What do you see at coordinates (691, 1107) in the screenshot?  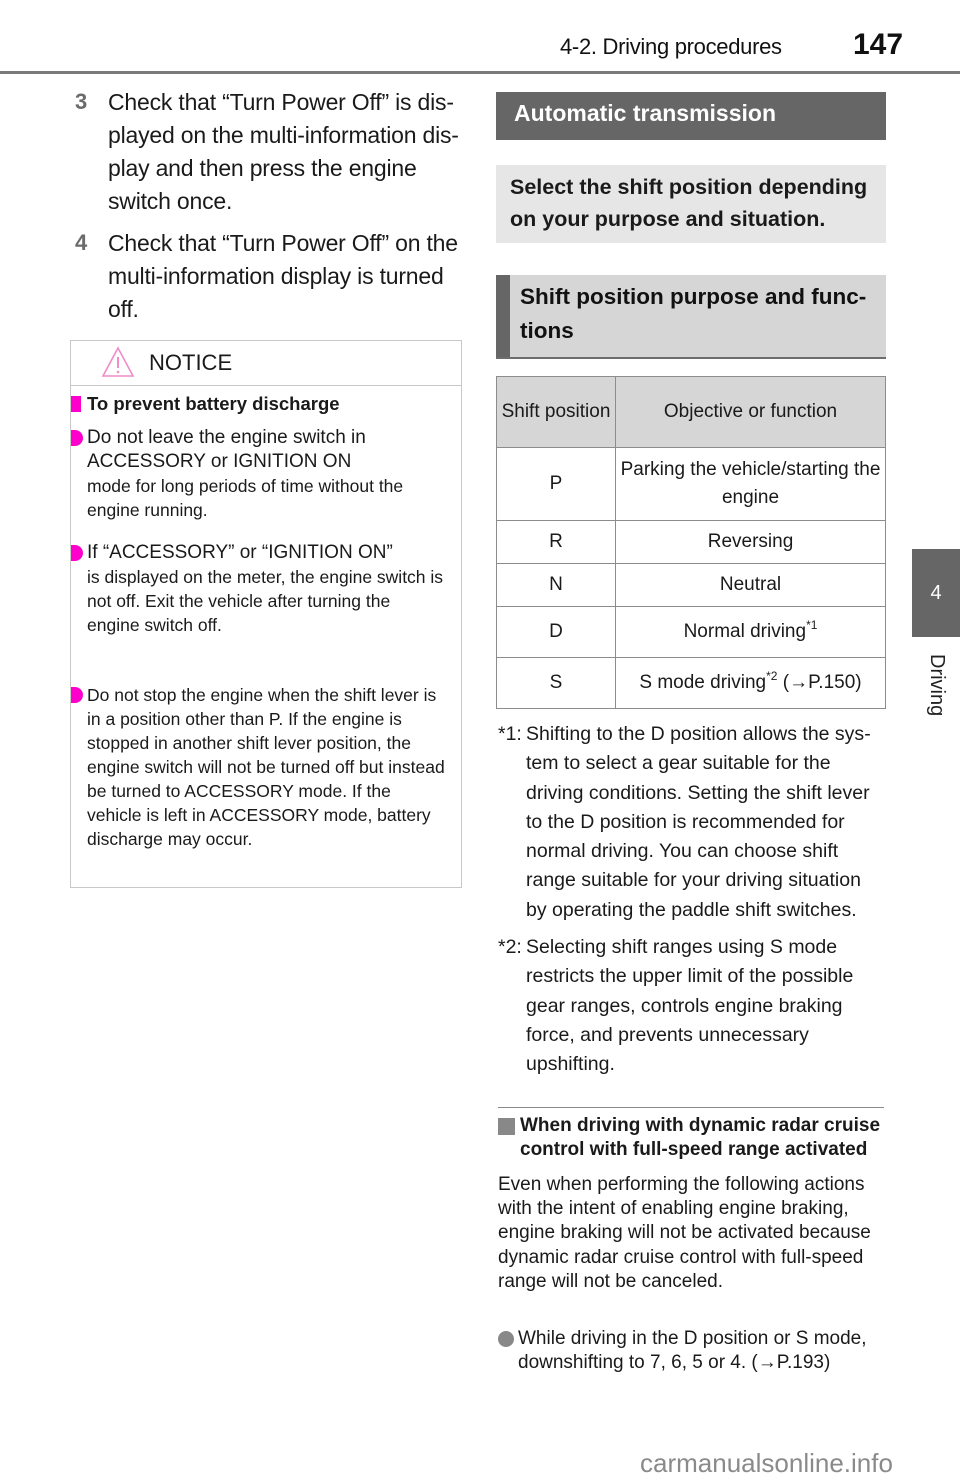 I see `section-divider` at bounding box center [691, 1107].